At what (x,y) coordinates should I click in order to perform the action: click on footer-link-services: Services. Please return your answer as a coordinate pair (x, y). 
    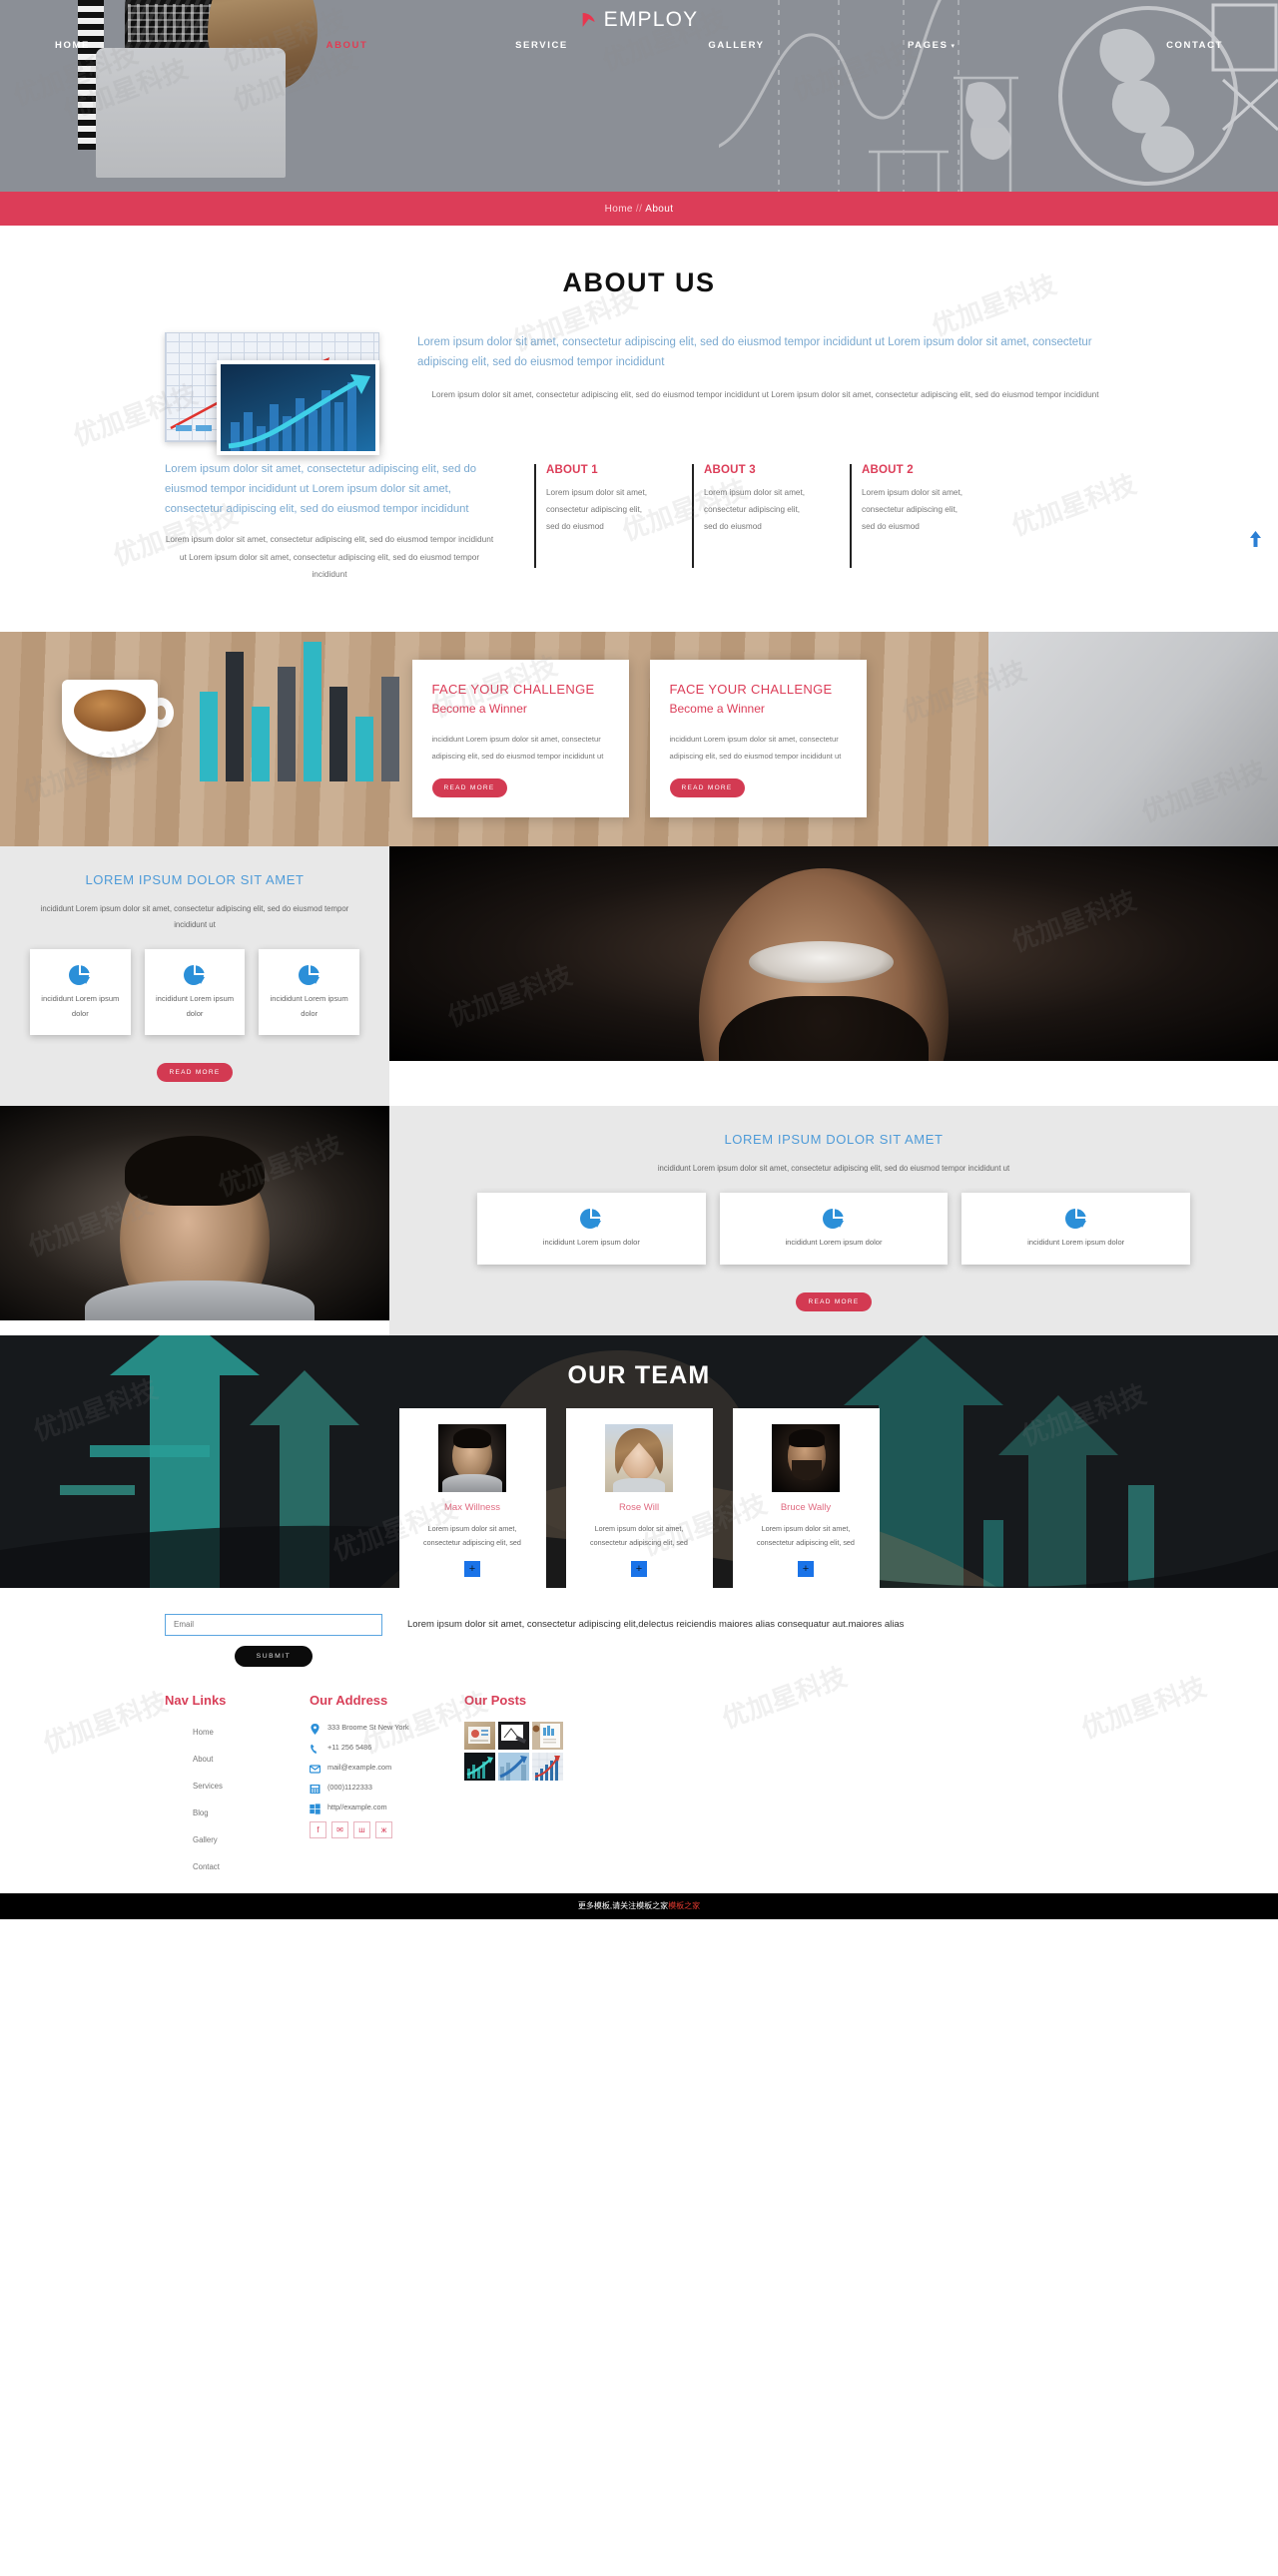
    Looking at the image, I should click on (208, 1787).